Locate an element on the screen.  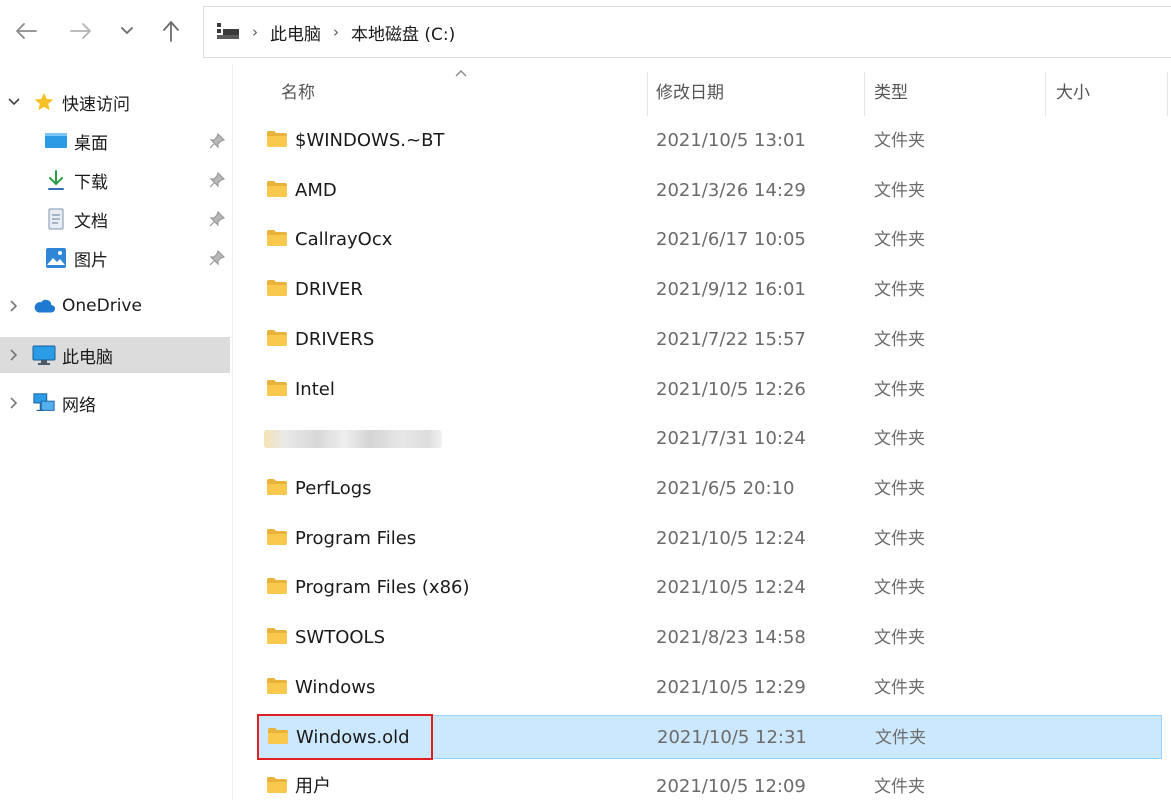
table-row: Windows 2021/10/5 12:29 文件夹 is located at coordinates (710, 688).